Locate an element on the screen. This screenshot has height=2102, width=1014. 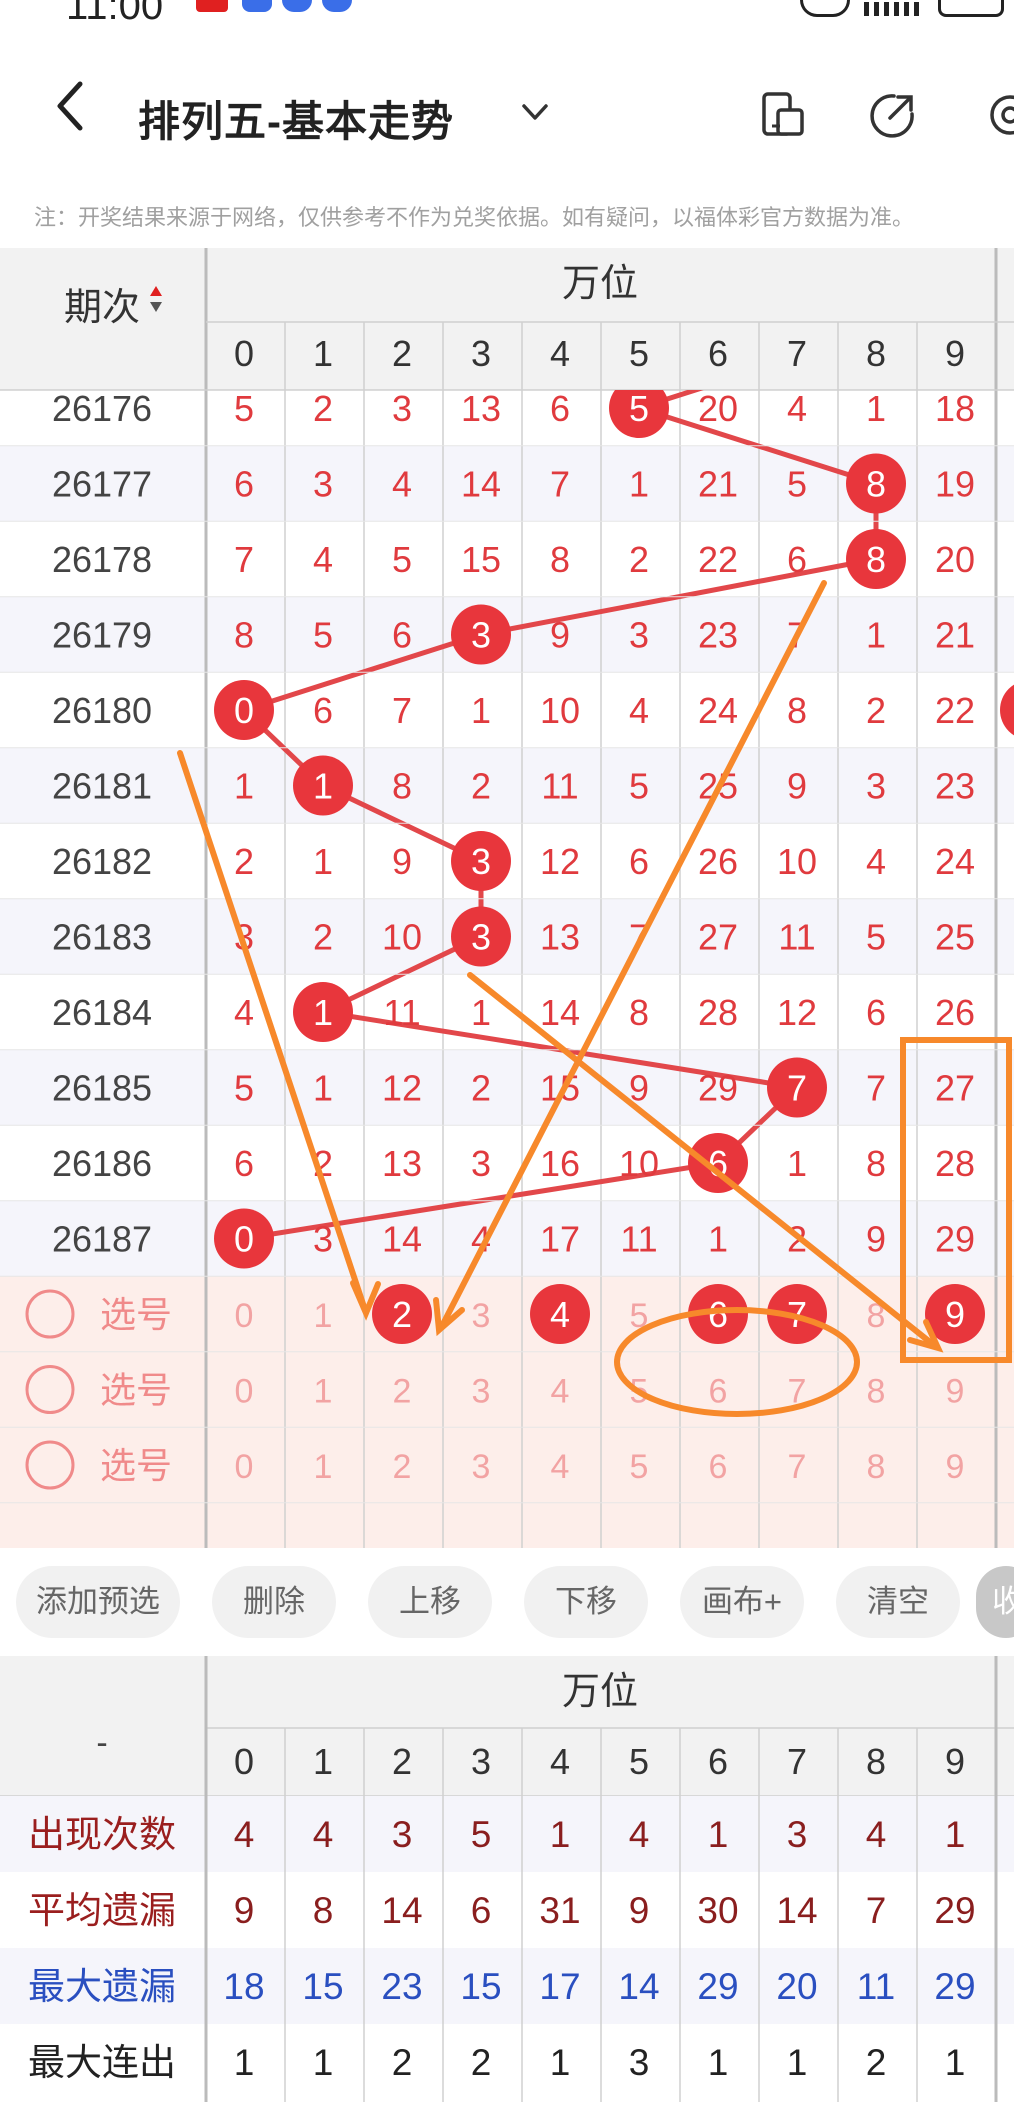
digit-header: 2 is located at coordinates (402, 353).